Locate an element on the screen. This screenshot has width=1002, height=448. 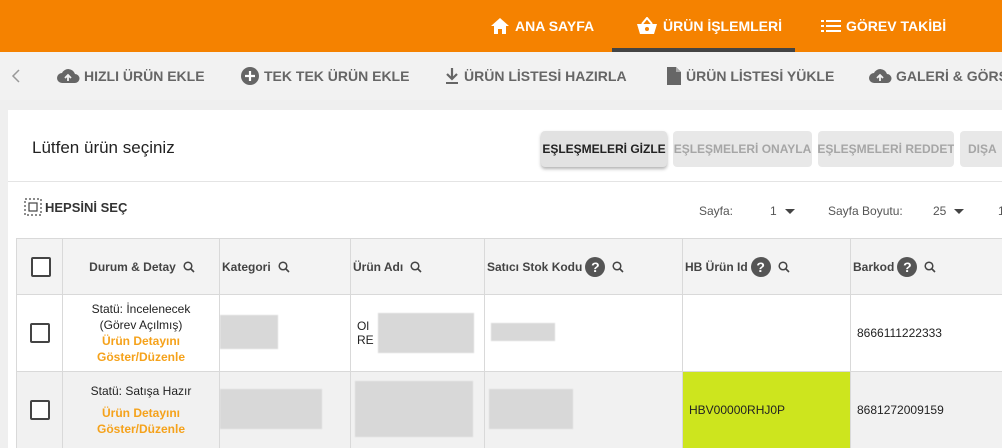
quick-add-product: HIZLI ÜRÜN EKLE is located at coordinates (130, 76).